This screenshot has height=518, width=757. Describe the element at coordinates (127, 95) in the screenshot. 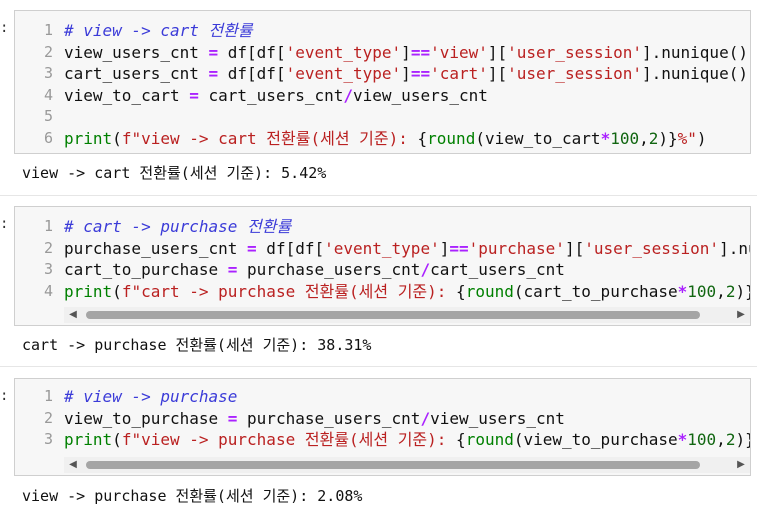

I see `code-token: view_to_cart` at that location.